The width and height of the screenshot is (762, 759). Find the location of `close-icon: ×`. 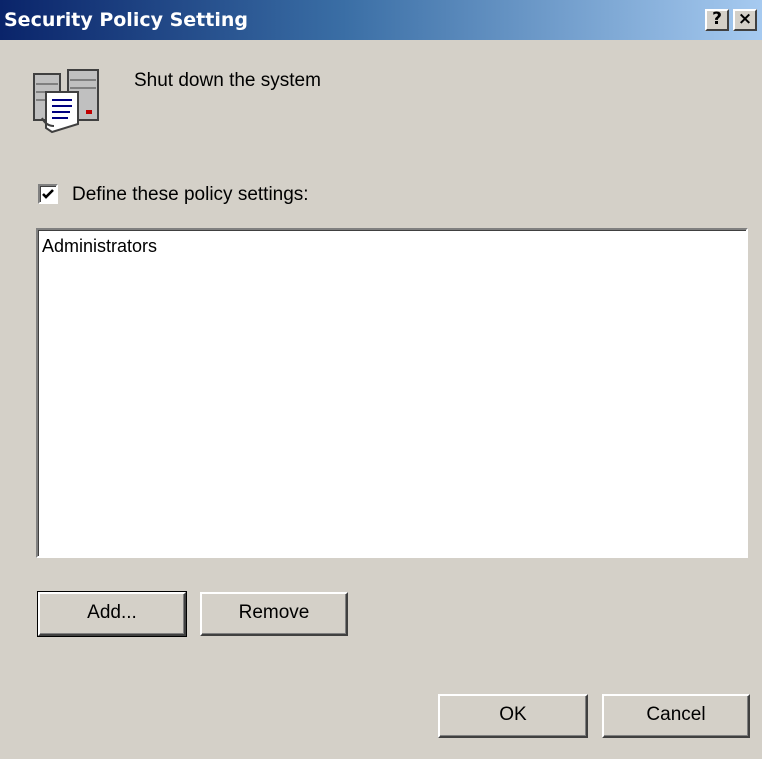

close-icon: × is located at coordinates (745, 19).